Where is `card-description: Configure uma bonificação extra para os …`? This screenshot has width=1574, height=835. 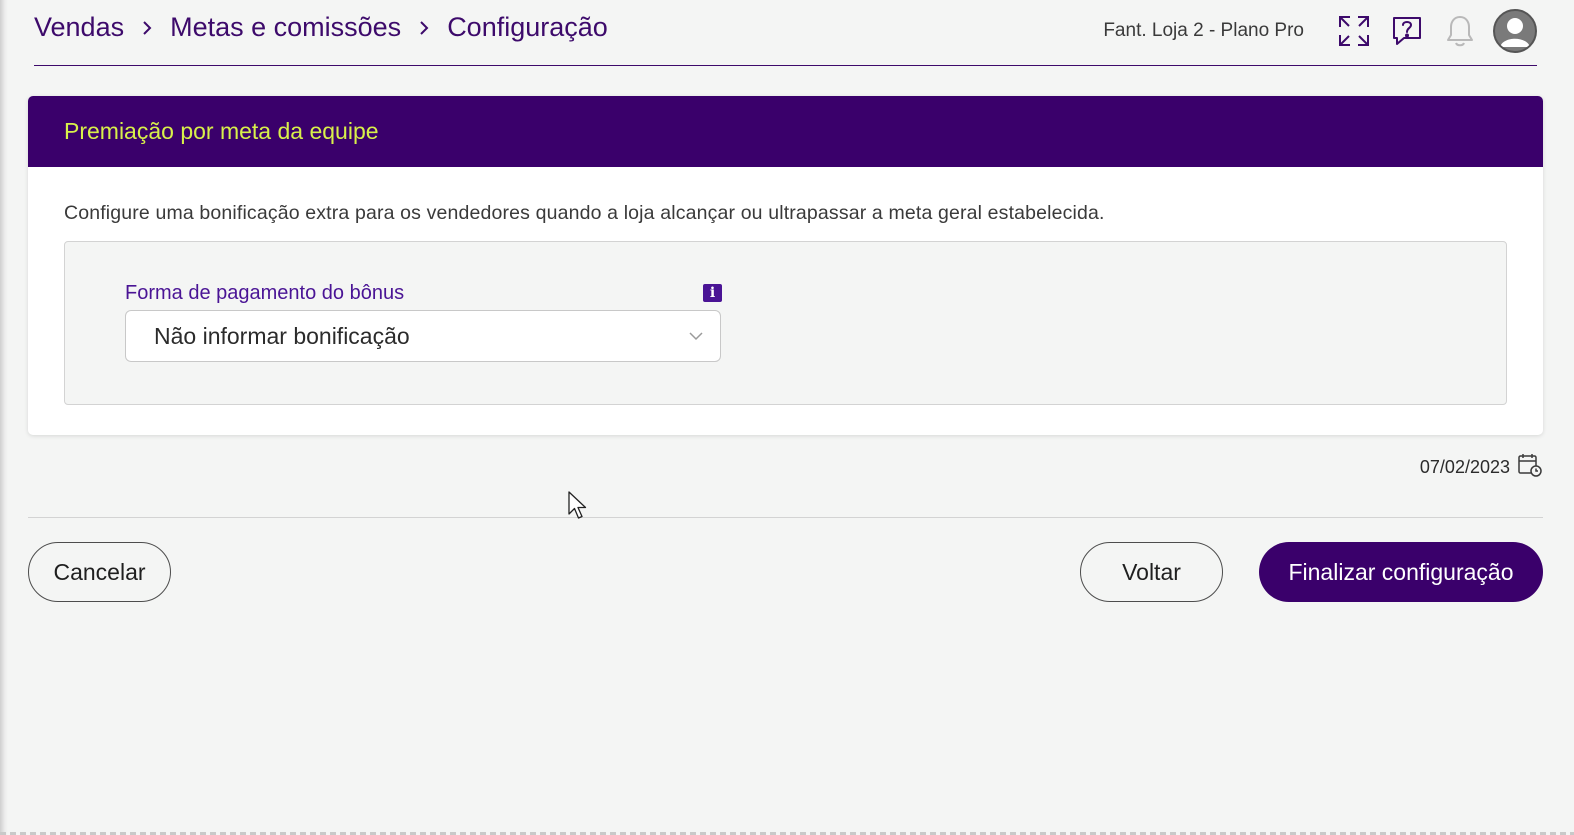 card-description: Configure uma bonificação extra para os … is located at coordinates (584, 213).